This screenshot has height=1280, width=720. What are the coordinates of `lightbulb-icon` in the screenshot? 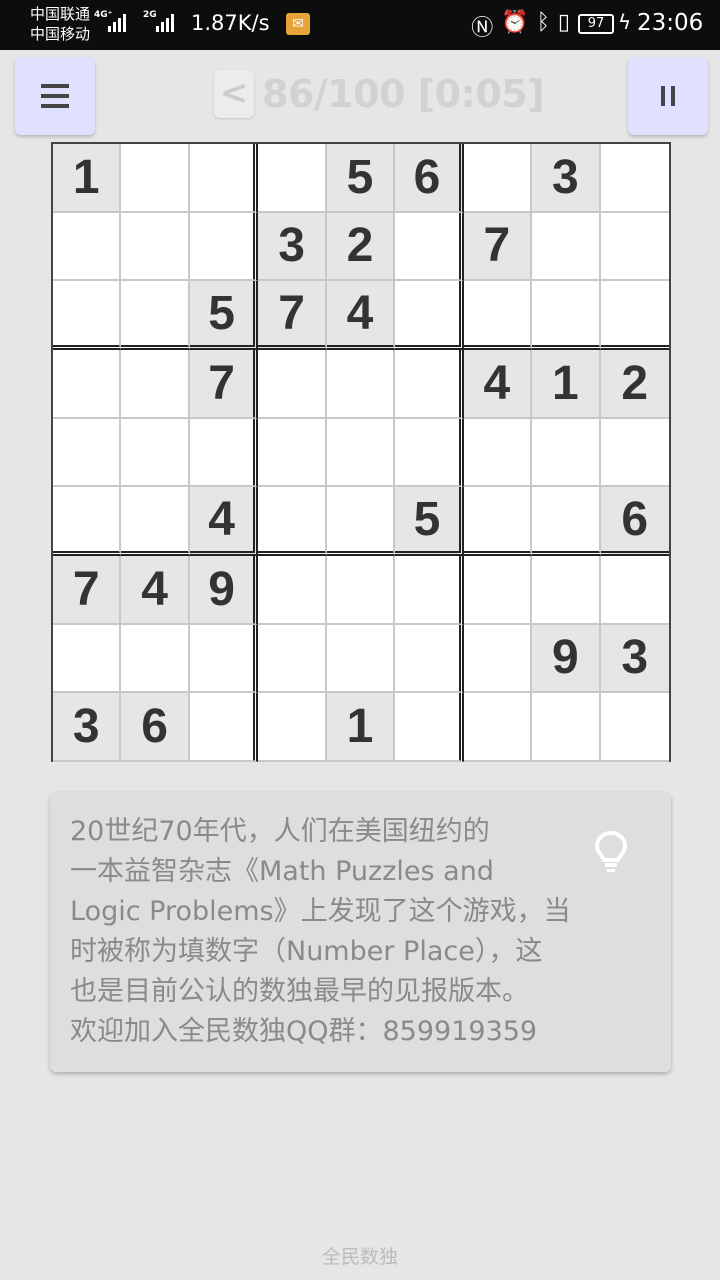 It's located at (611, 852).